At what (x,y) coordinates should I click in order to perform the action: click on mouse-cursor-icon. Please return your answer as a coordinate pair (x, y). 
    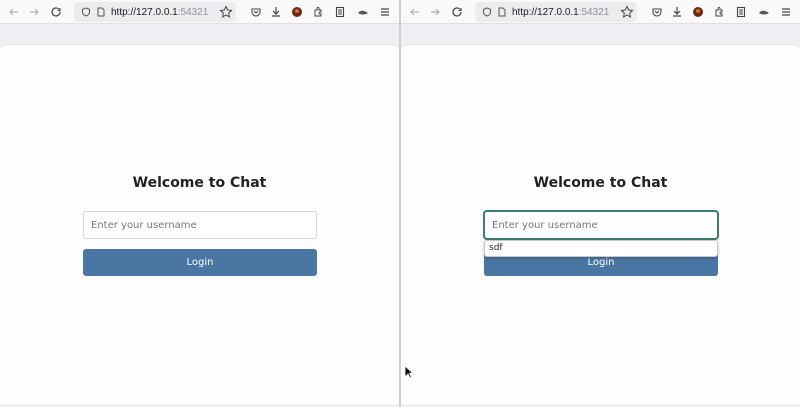
    Looking at the image, I should click on (409, 372).